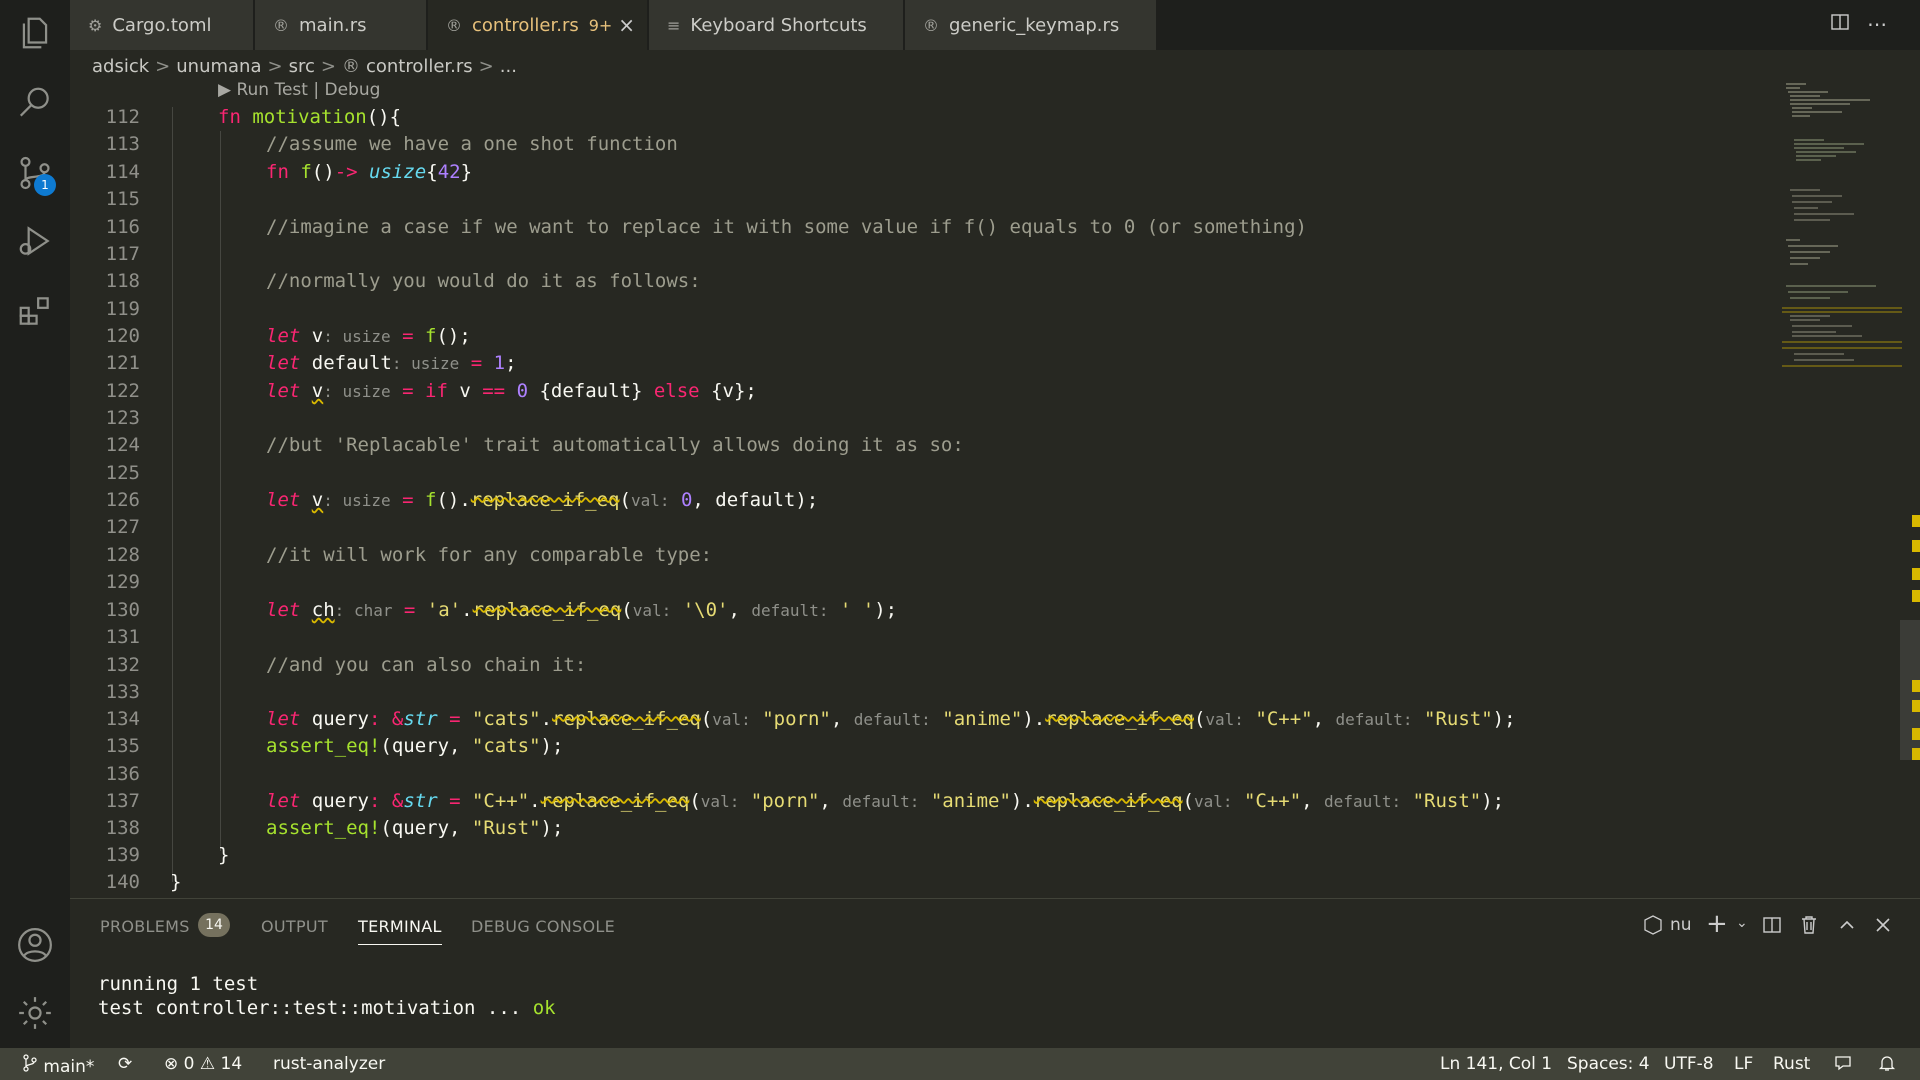 The width and height of the screenshot is (1920, 1080). What do you see at coordinates (1843, 1065) in the screenshot?
I see `feedback-icon` at bounding box center [1843, 1065].